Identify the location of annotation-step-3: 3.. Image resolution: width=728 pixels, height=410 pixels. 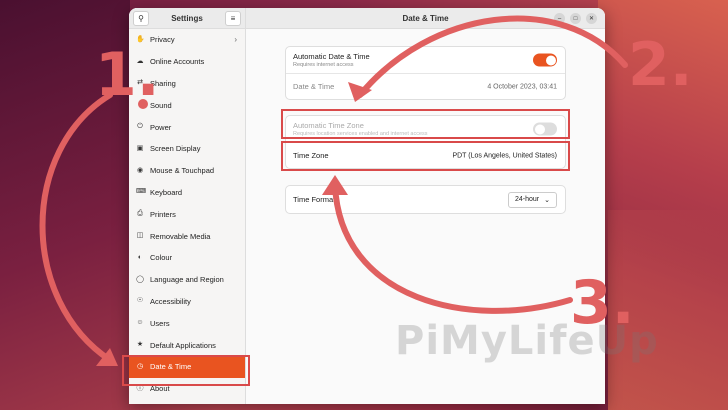
(602, 303).